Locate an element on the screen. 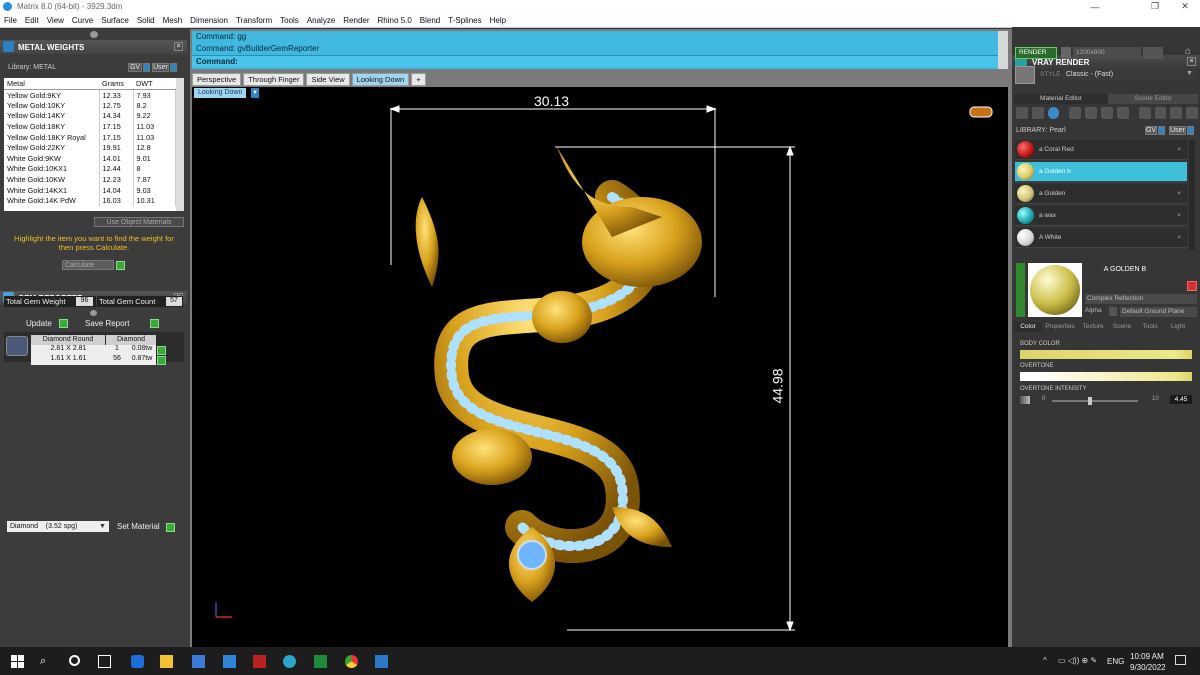  metal-library-gv-button: GV is located at coordinates (135, 67).